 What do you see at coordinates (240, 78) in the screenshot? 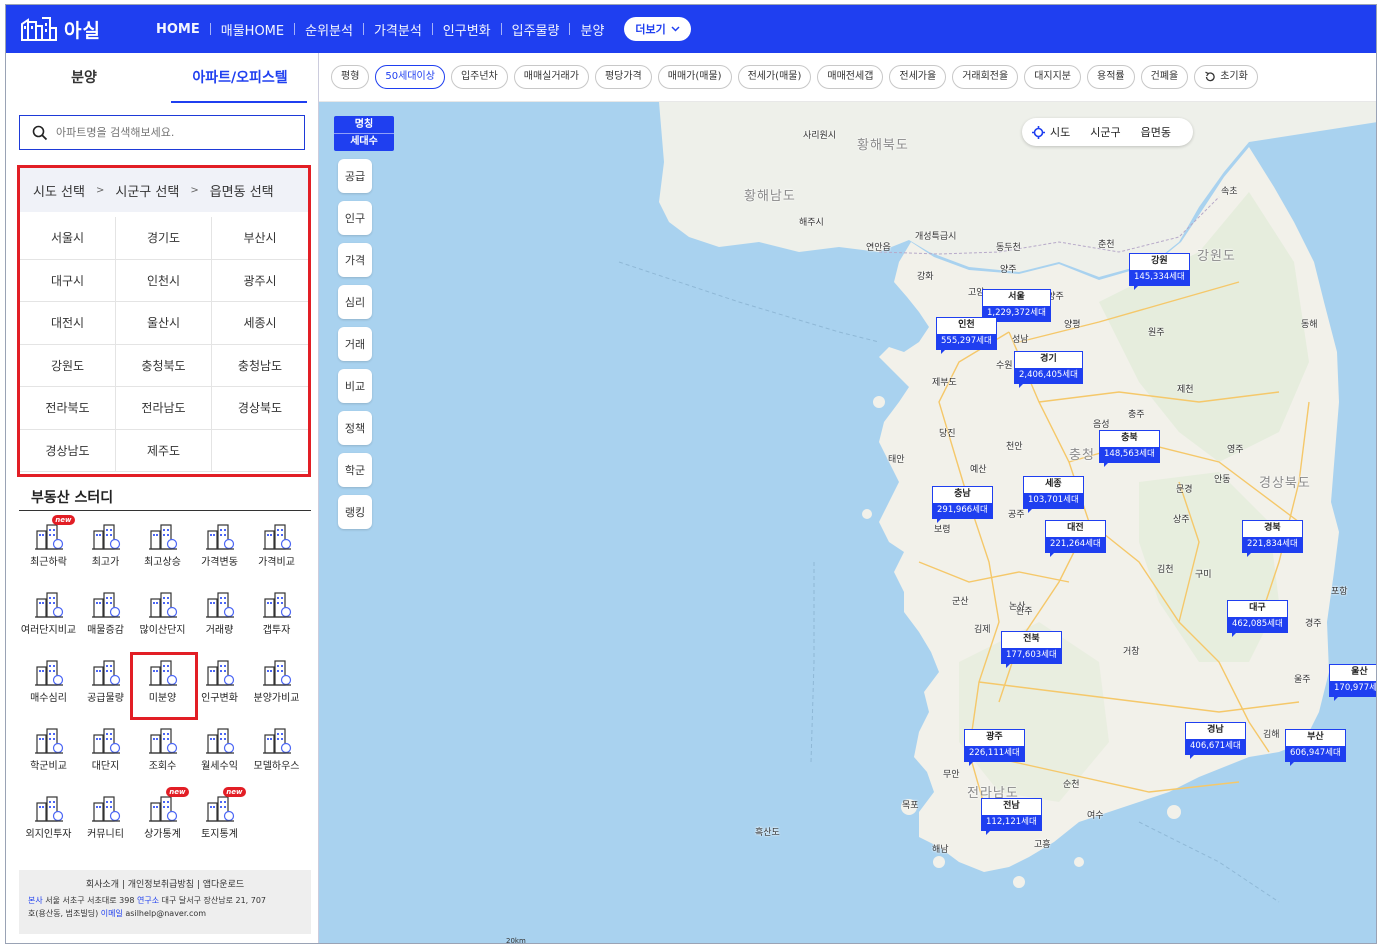
I see `tab-apartment-officetel: 아파트/오피스텔` at bounding box center [240, 78].